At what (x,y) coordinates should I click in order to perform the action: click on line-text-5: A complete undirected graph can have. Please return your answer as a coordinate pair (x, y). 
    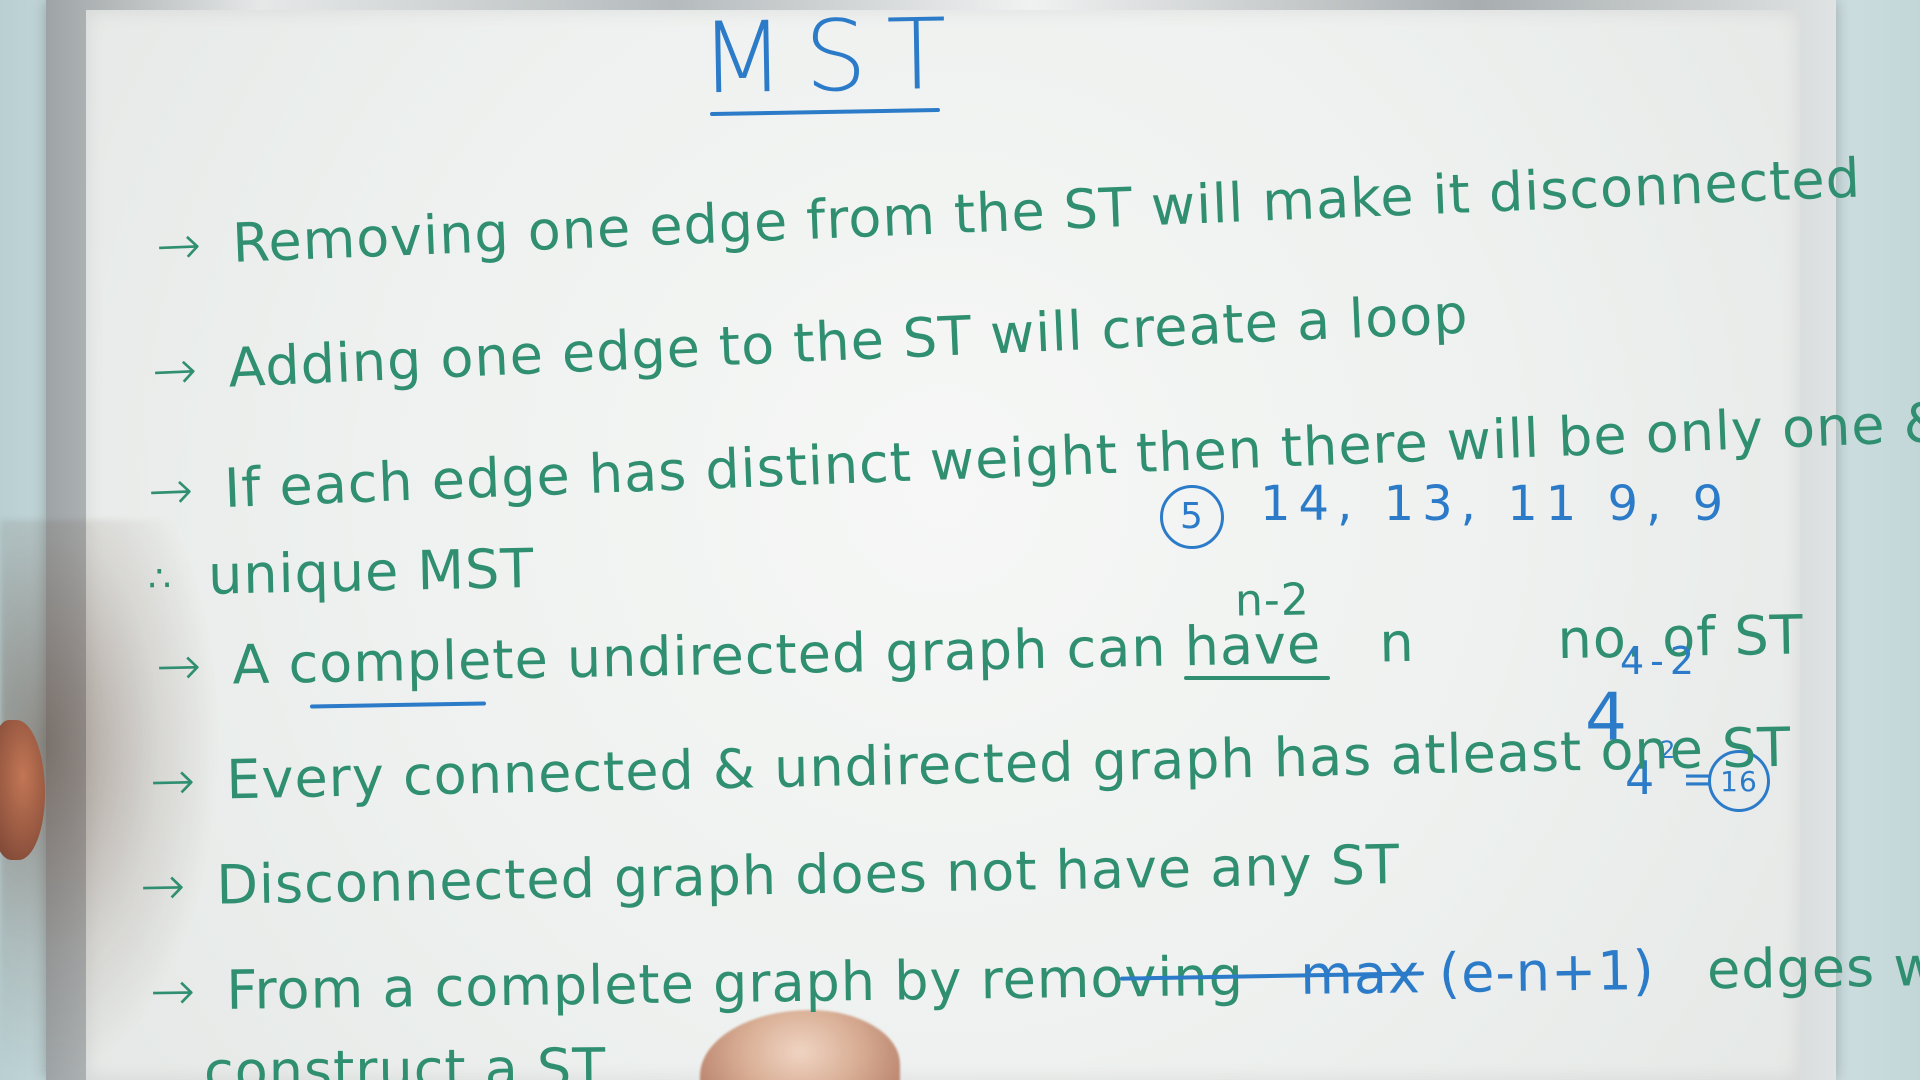
    Looking at the image, I should click on (776, 654).